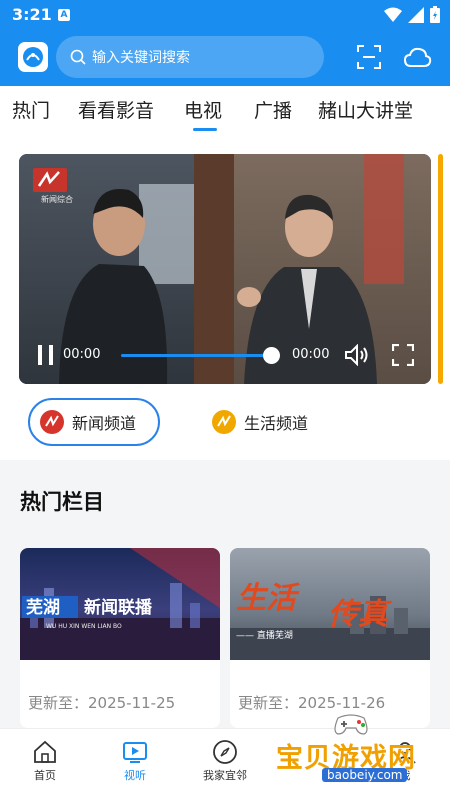 The width and height of the screenshot is (450, 800). I want to click on app-logo, so click(33, 57).